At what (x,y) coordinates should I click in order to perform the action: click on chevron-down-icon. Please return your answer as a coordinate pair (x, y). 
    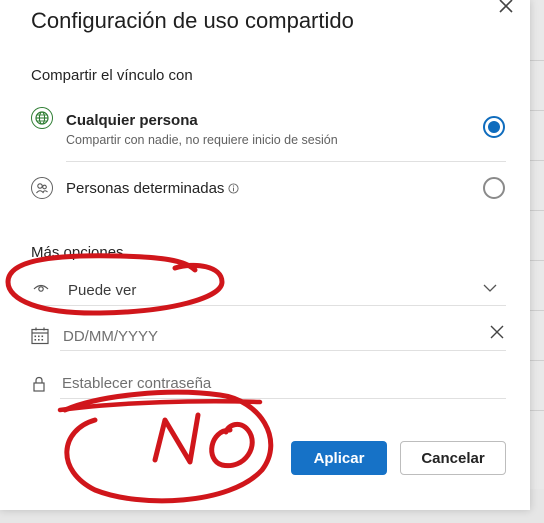
    Looking at the image, I should click on (490, 288).